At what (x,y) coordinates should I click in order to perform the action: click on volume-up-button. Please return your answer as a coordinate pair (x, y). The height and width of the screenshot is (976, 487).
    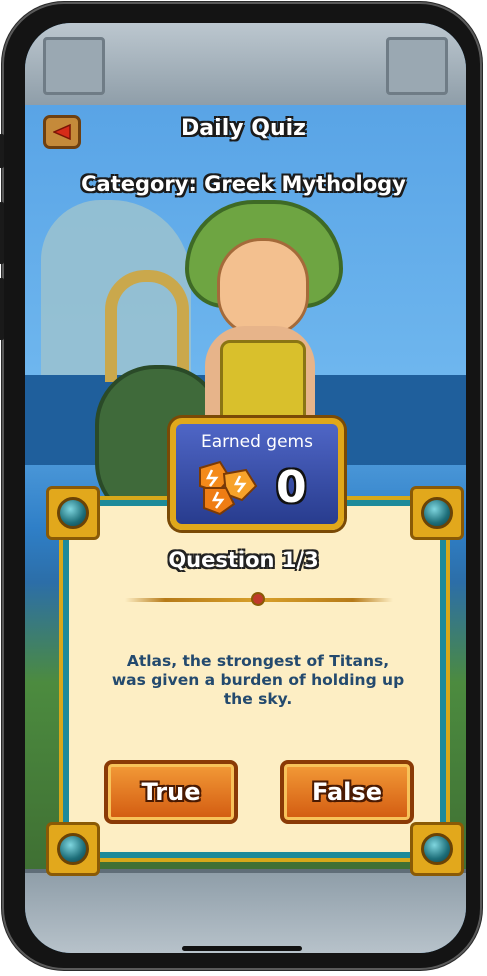
    Looking at the image, I should click on (2, 233).